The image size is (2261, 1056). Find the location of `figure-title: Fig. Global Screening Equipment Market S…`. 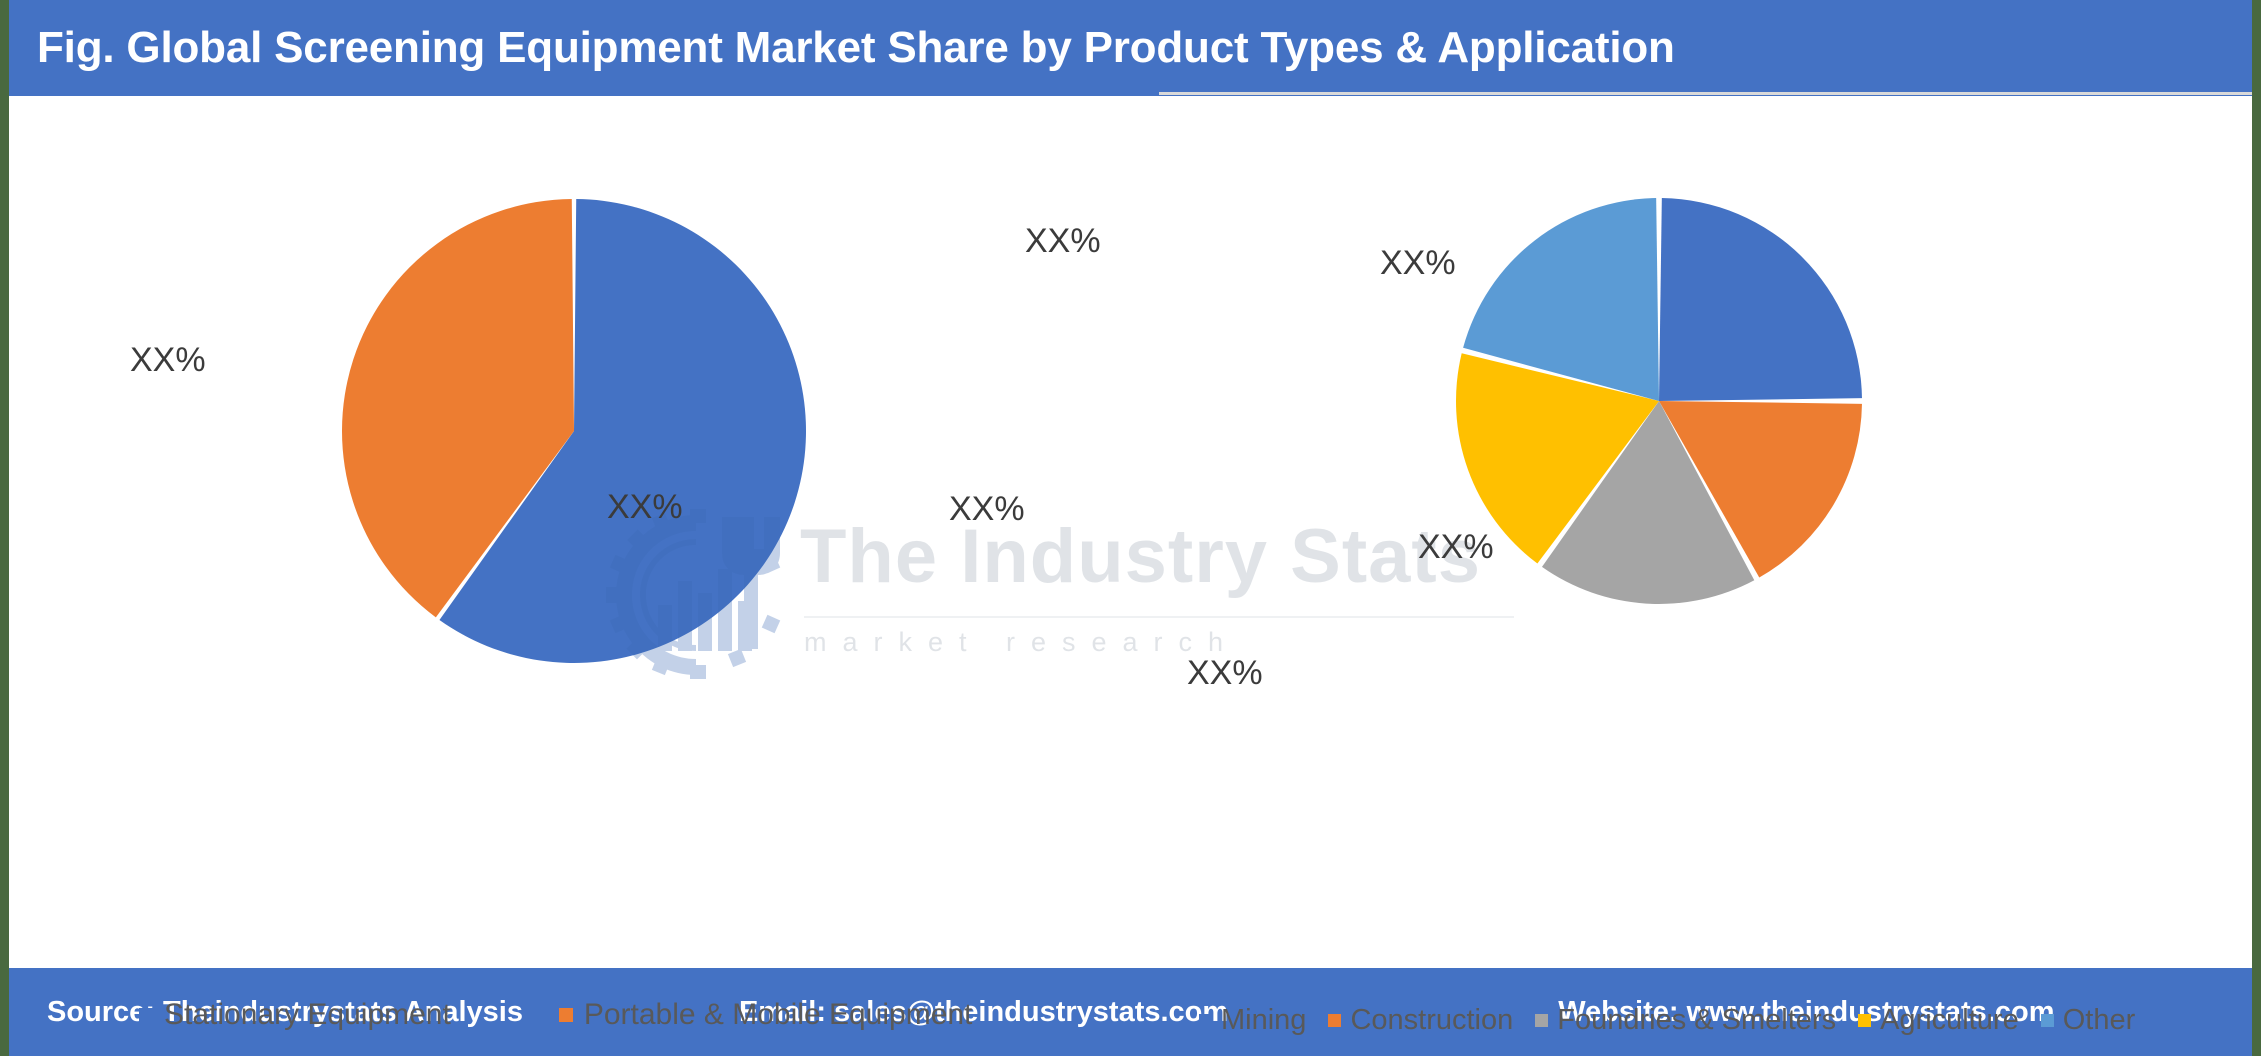

figure-title: Fig. Global Screening Equipment Market S… is located at coordinates (856, 47).